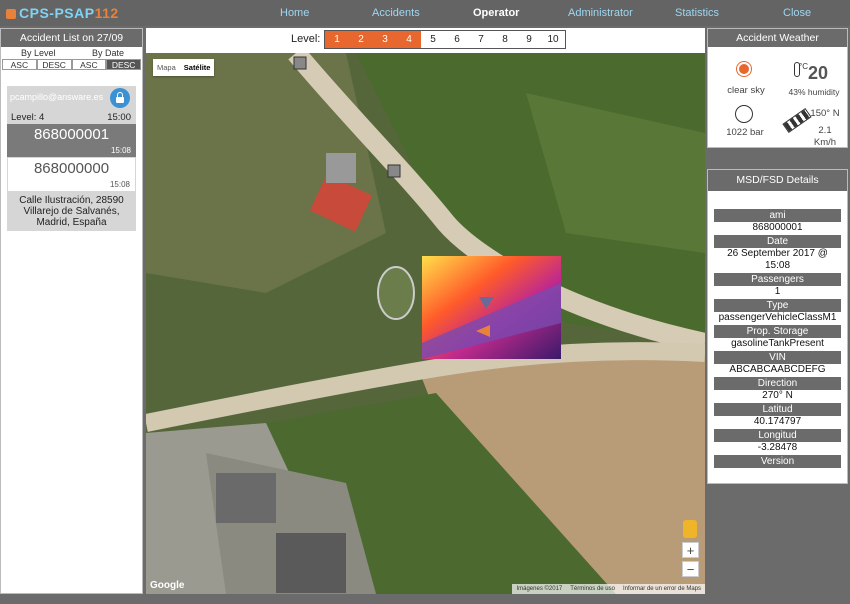  I want to click on field-label-vin: VIN, so click(777, 357).